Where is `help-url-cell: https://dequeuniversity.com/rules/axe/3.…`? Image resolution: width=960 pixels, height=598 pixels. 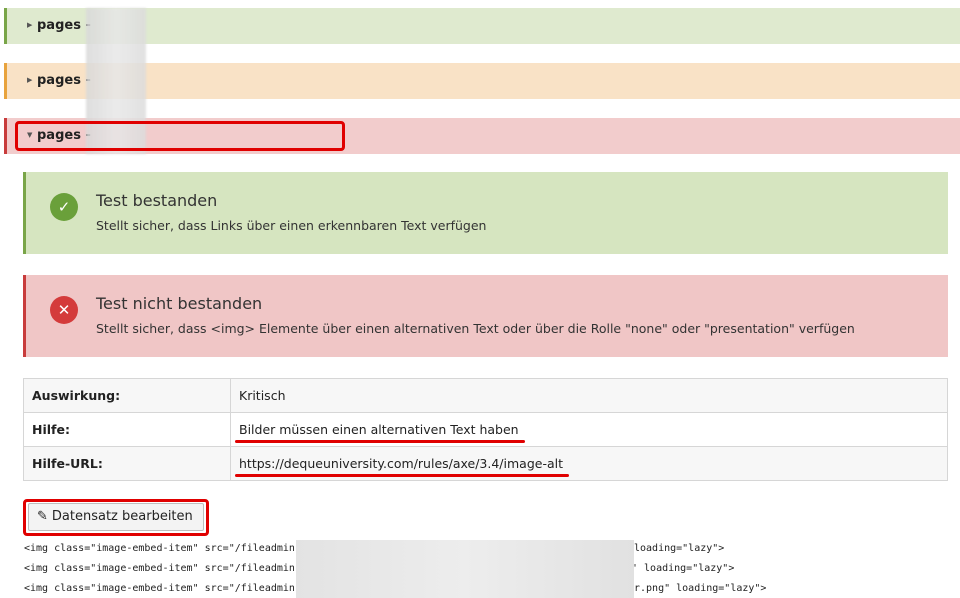
help-url-cell: https://dequeuniversity.com/rules/axe/3.… is located at coordinates (589, 463).